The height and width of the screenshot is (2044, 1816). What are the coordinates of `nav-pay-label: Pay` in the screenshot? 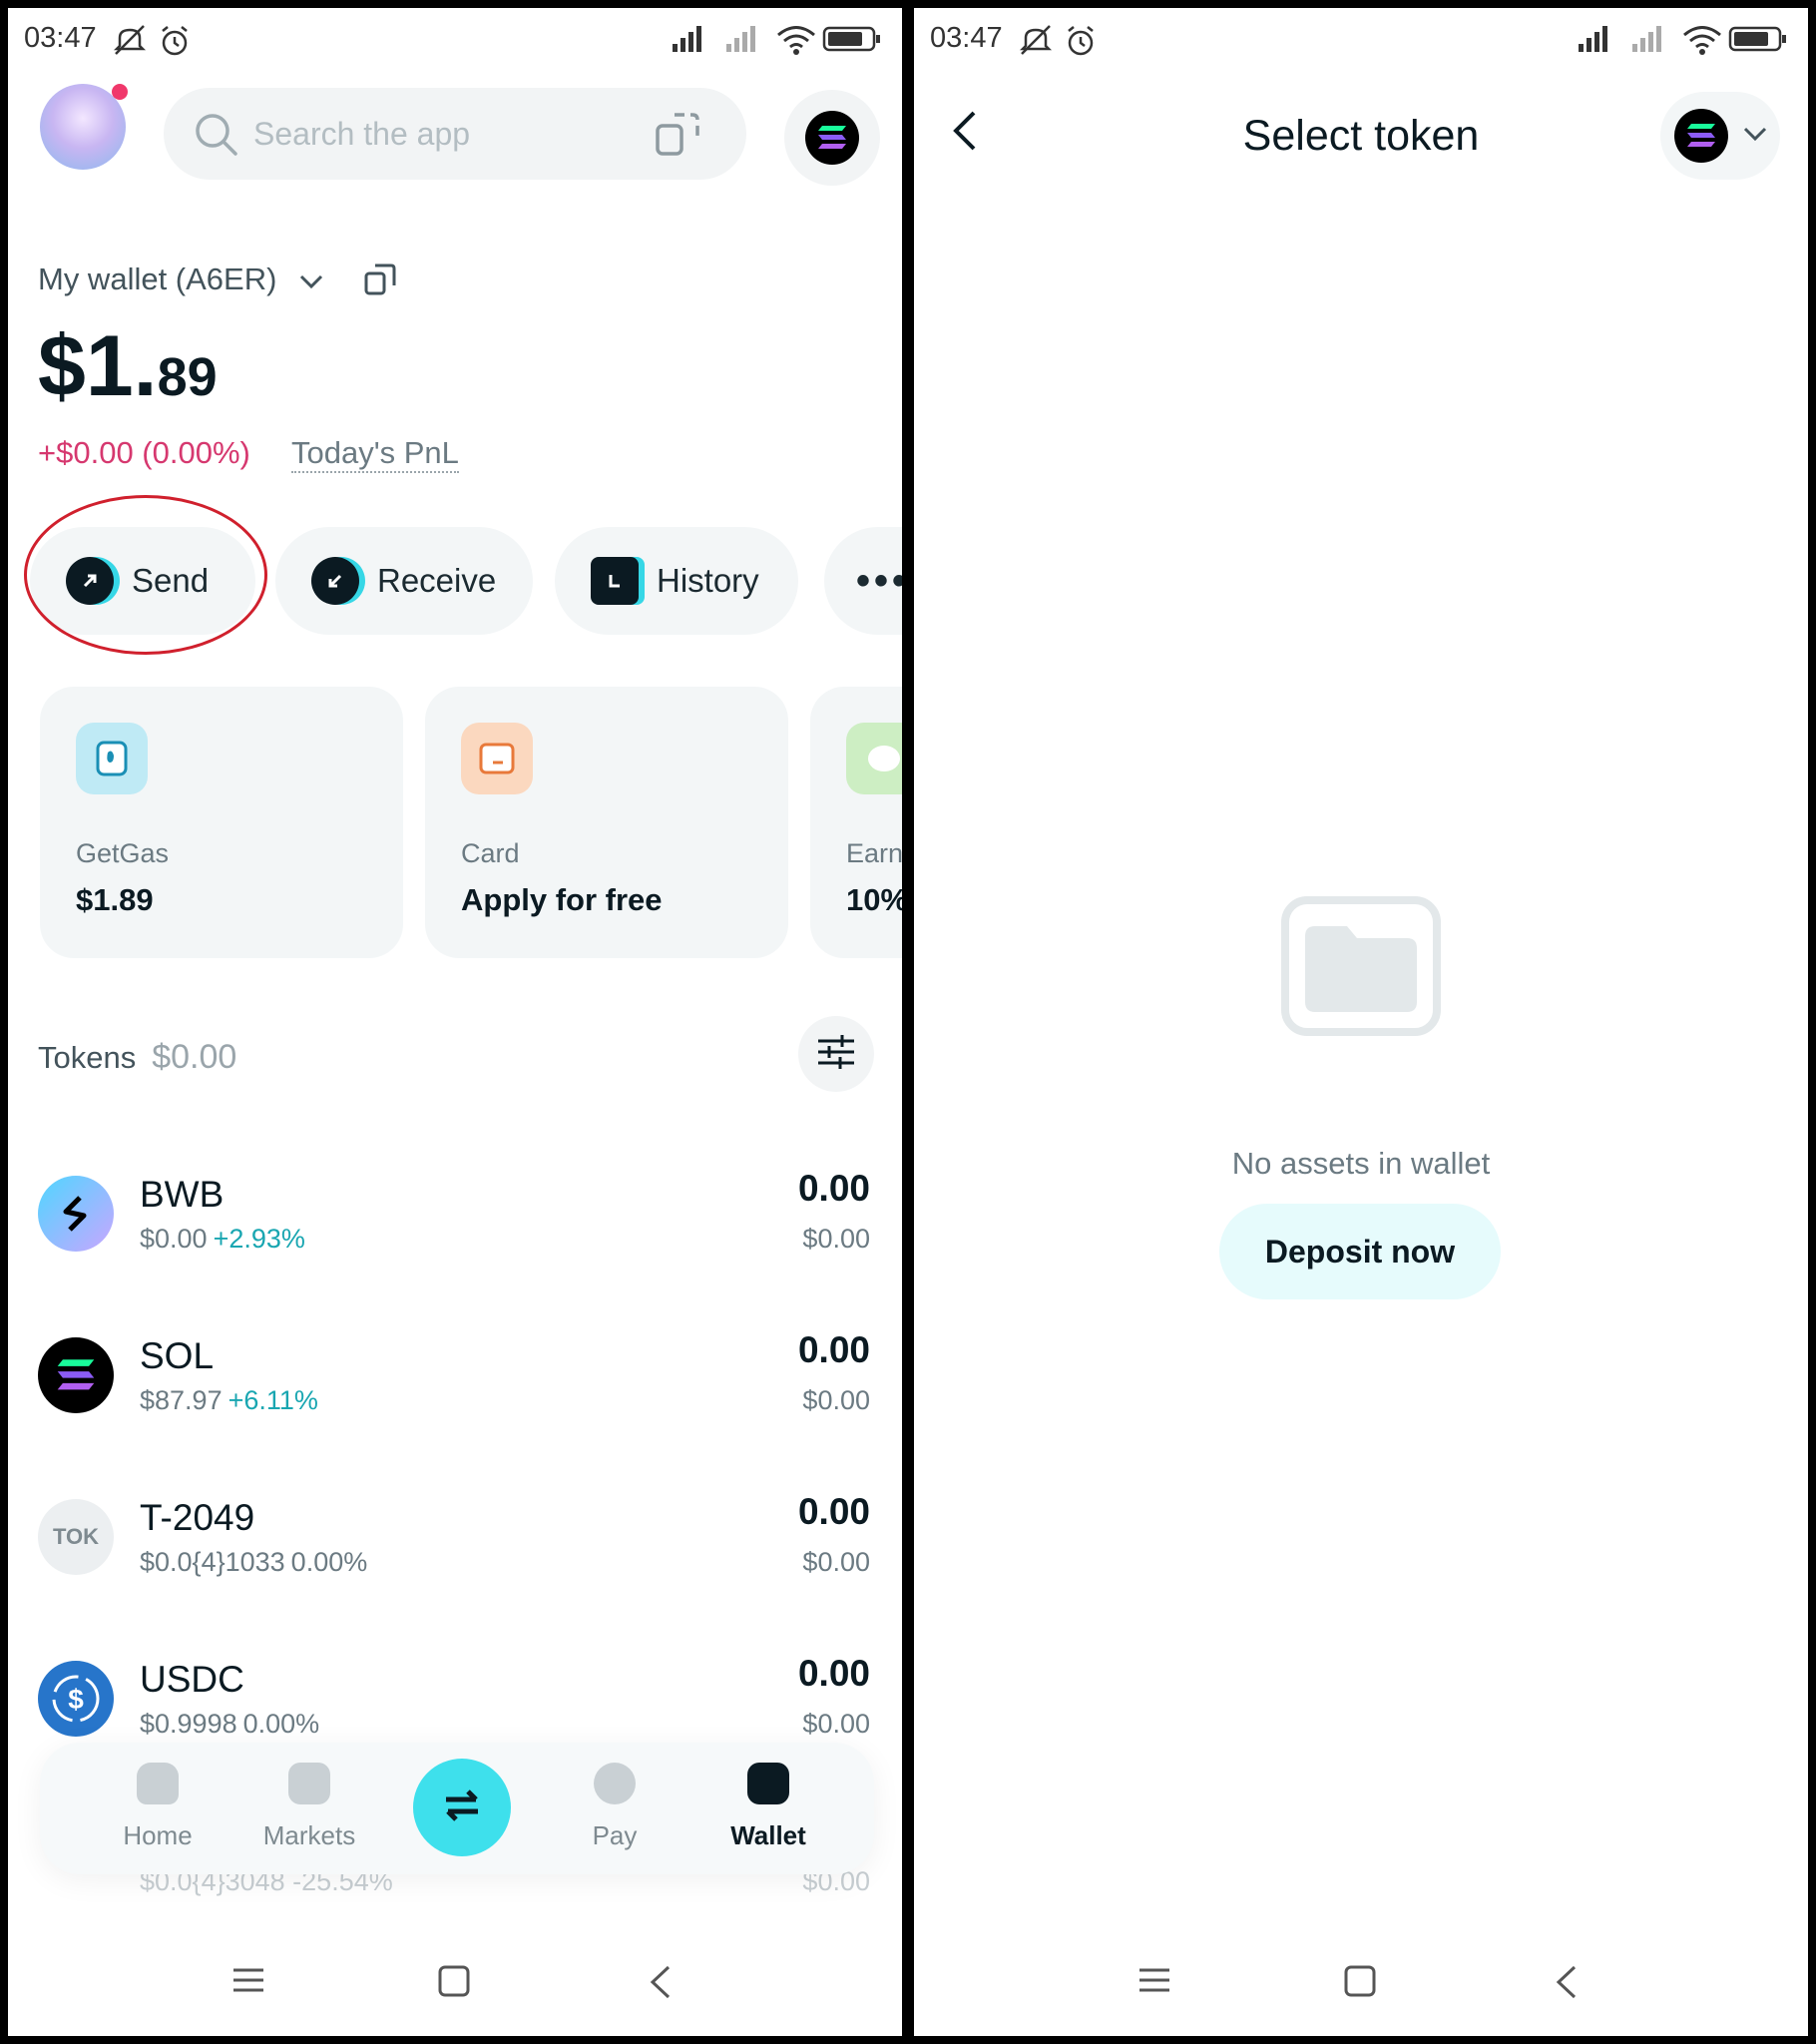 It's located at (615, 1835).